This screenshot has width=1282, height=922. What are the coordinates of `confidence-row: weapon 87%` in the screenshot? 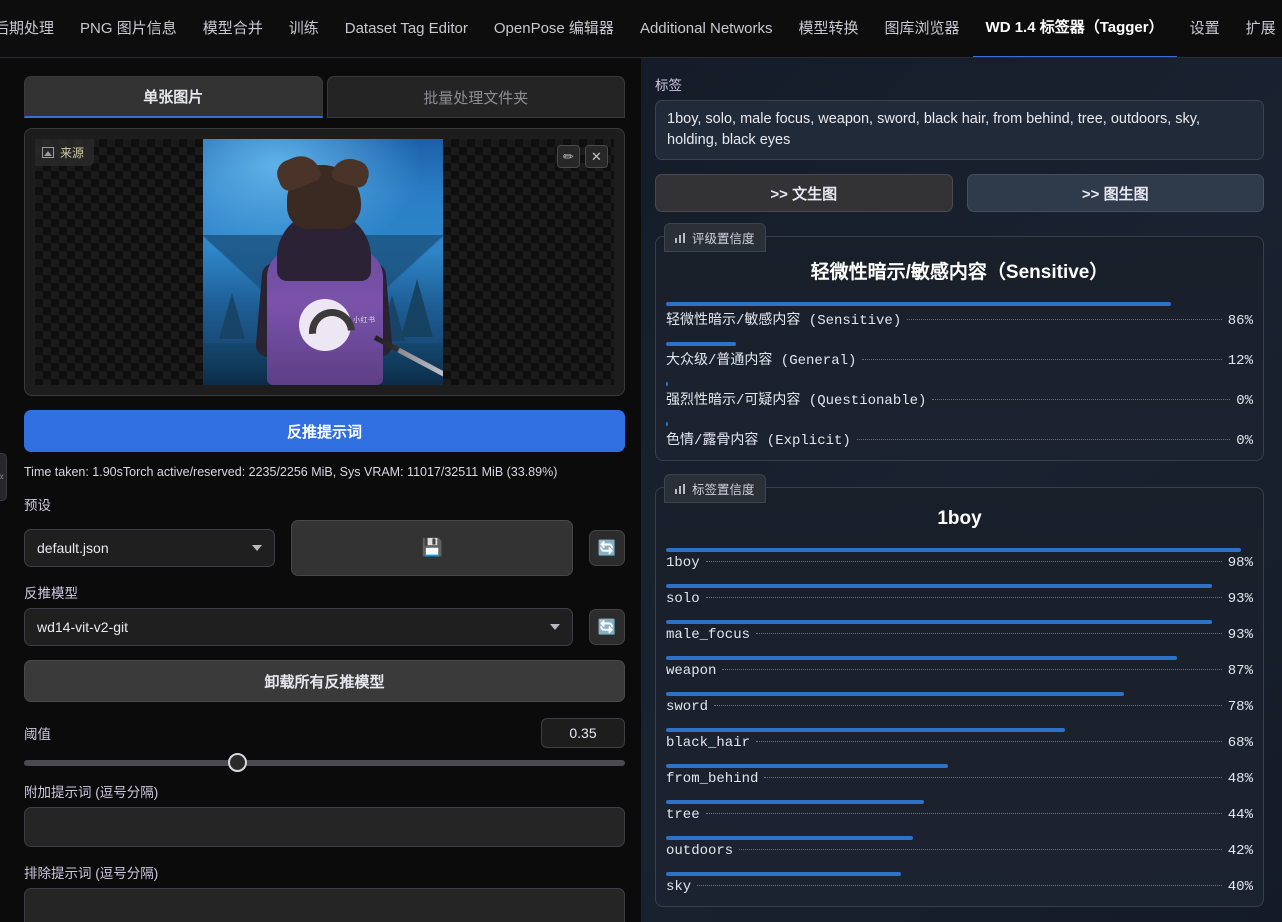 It's located at (959, 666).